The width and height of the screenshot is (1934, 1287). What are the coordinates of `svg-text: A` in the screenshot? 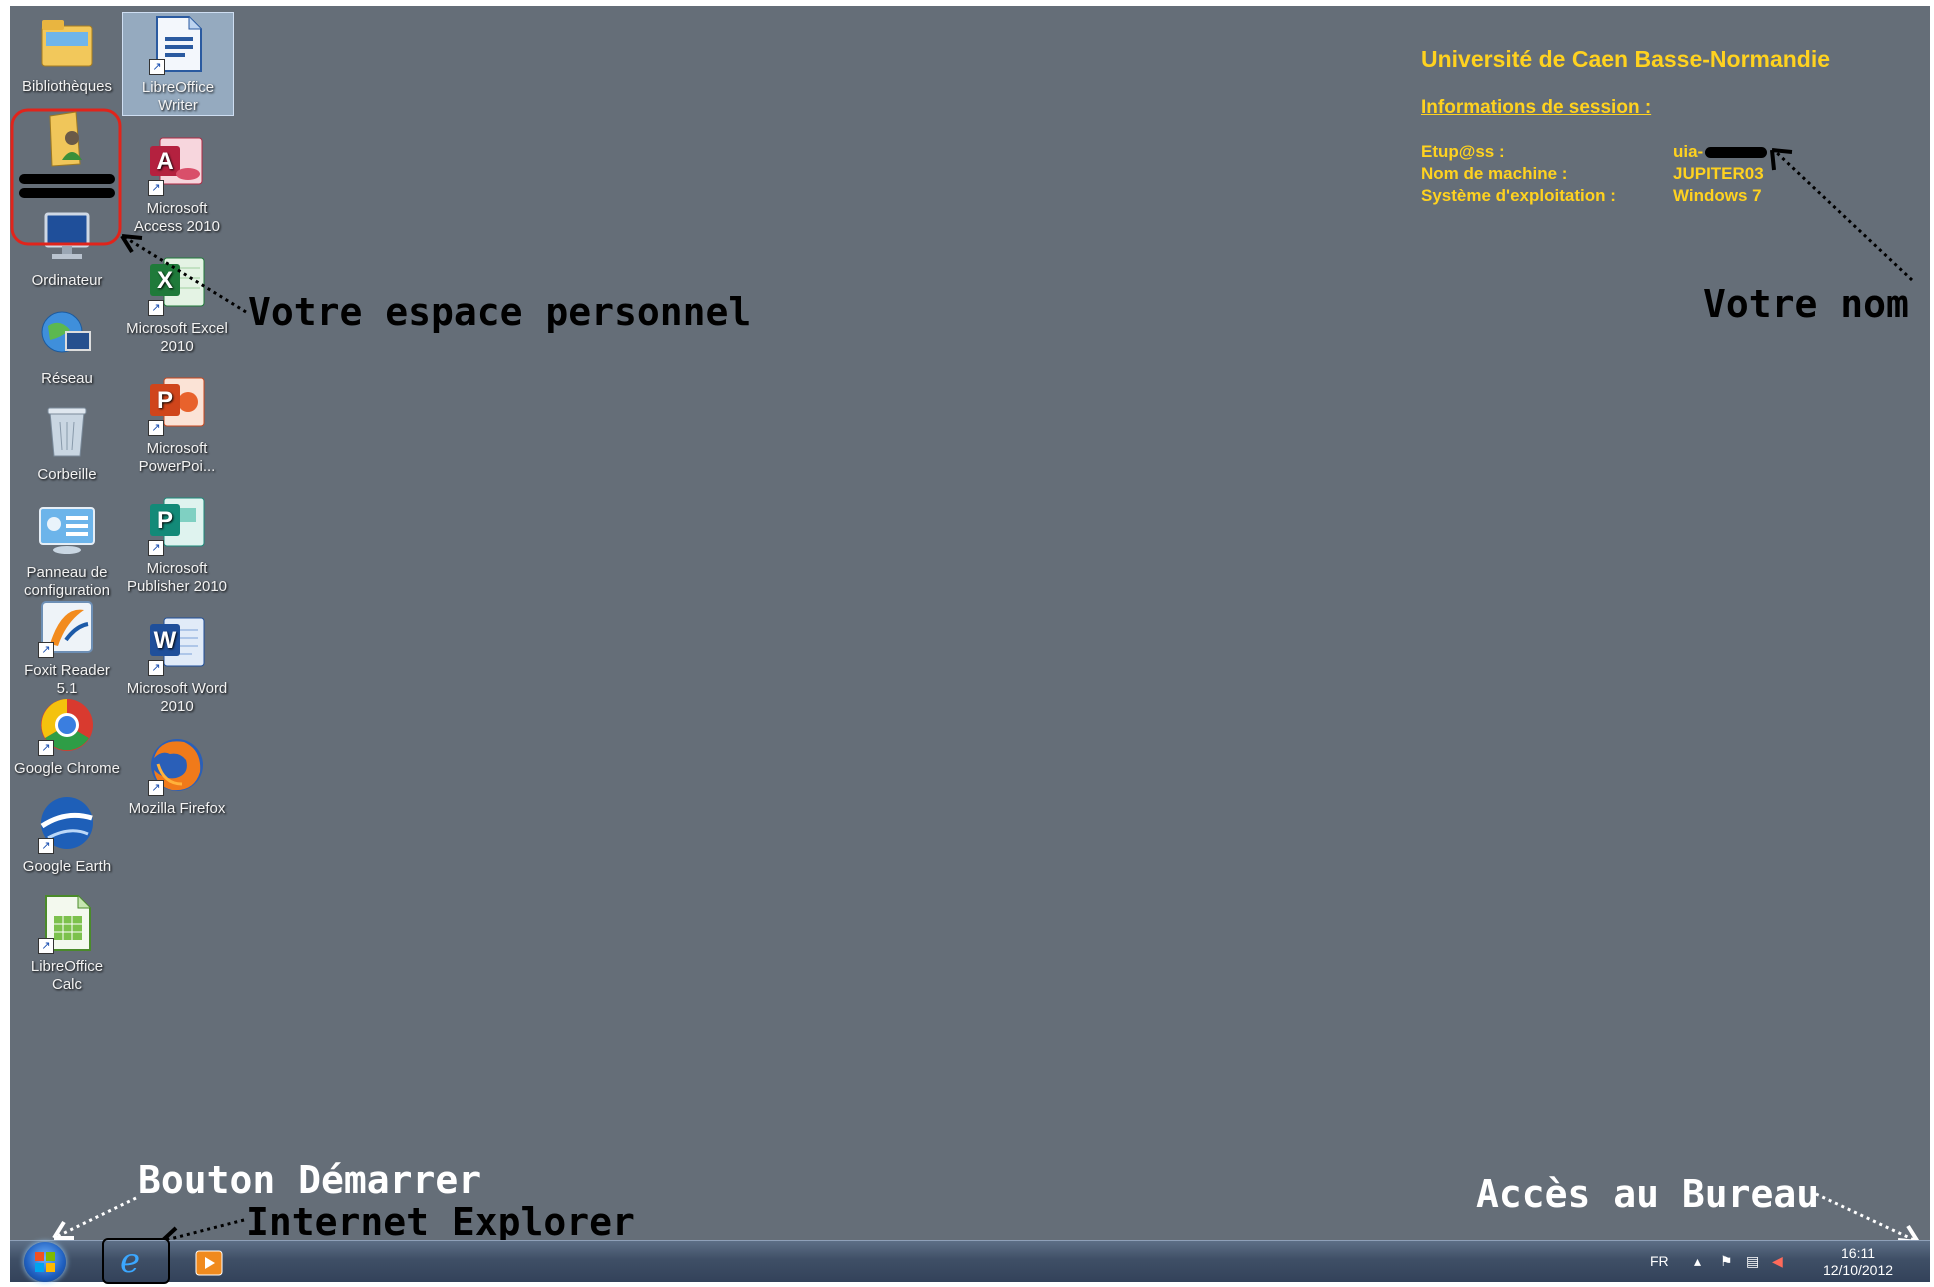 It's located at (164, 161).